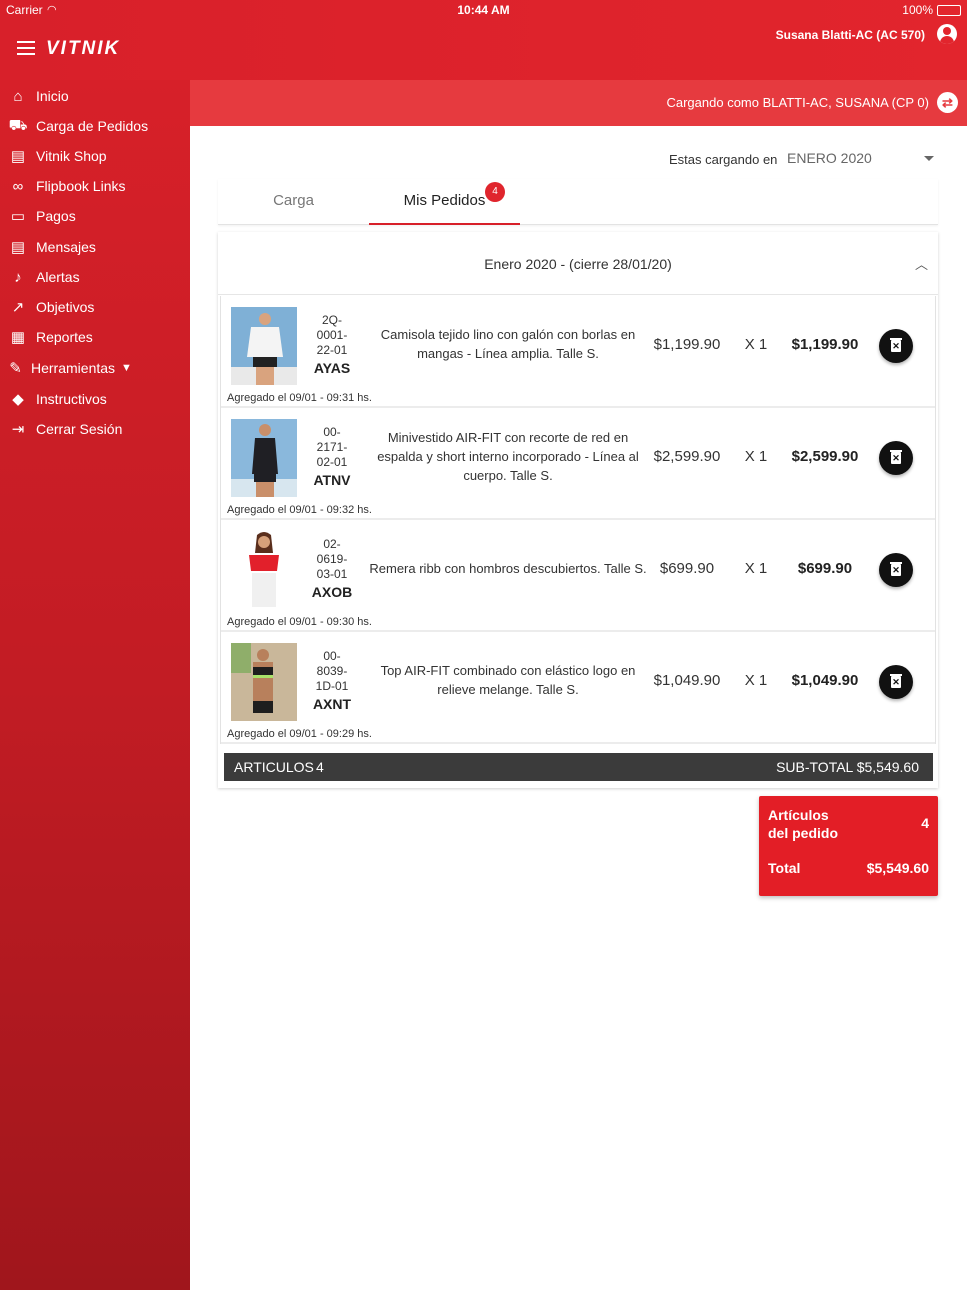  Describe the element at coordinates (95, 186) in the screenshot. I see `sidebar-item-flipbook-links: ∞ Flipbook Links` at that location.